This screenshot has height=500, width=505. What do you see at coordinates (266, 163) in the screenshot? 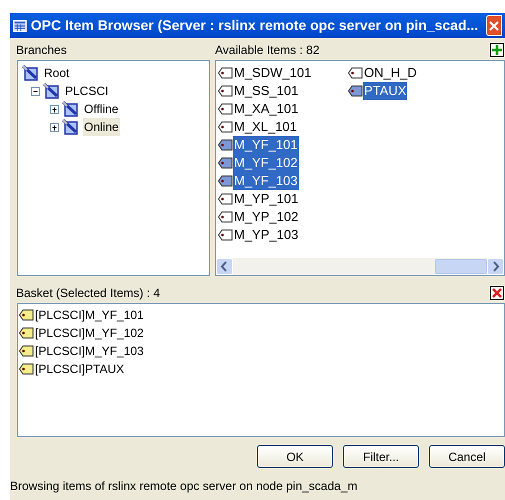
I see `item-entry: M_YF_102` at bounding box center [266, 163].